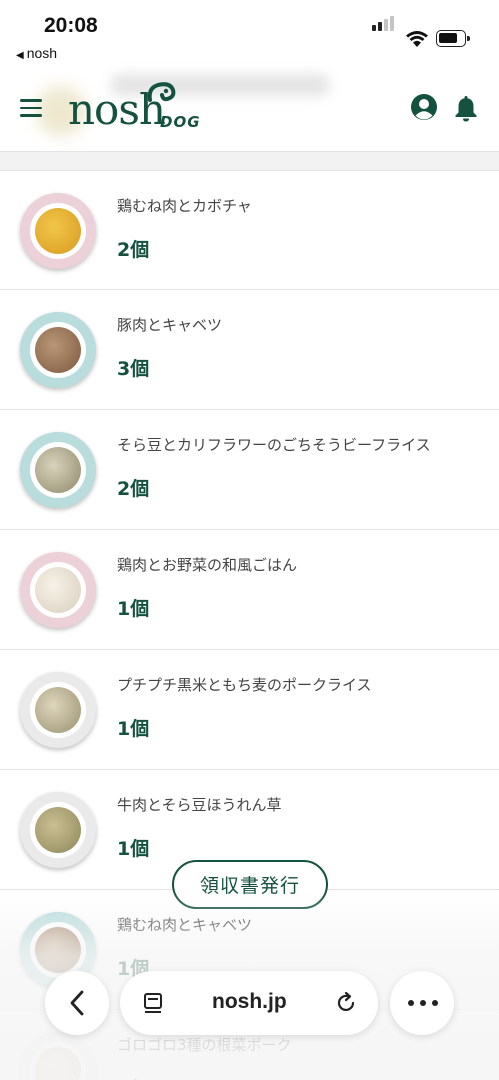  I want to click on product-name: 鶏むね肉とキャベツ, so click(185, 925).